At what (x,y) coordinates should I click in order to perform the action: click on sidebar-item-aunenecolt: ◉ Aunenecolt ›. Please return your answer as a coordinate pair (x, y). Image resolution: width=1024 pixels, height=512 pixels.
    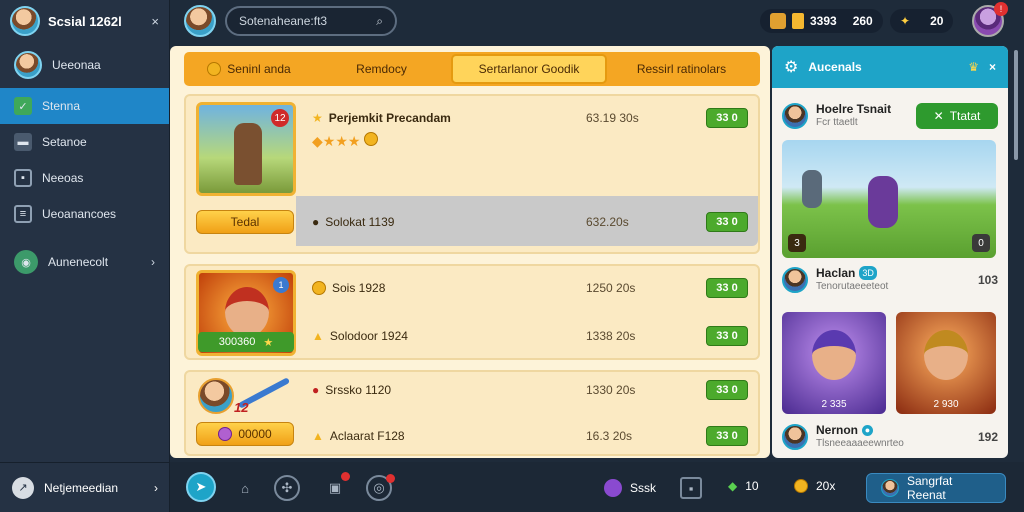
    Looking at the image, I should click on (84, 262).